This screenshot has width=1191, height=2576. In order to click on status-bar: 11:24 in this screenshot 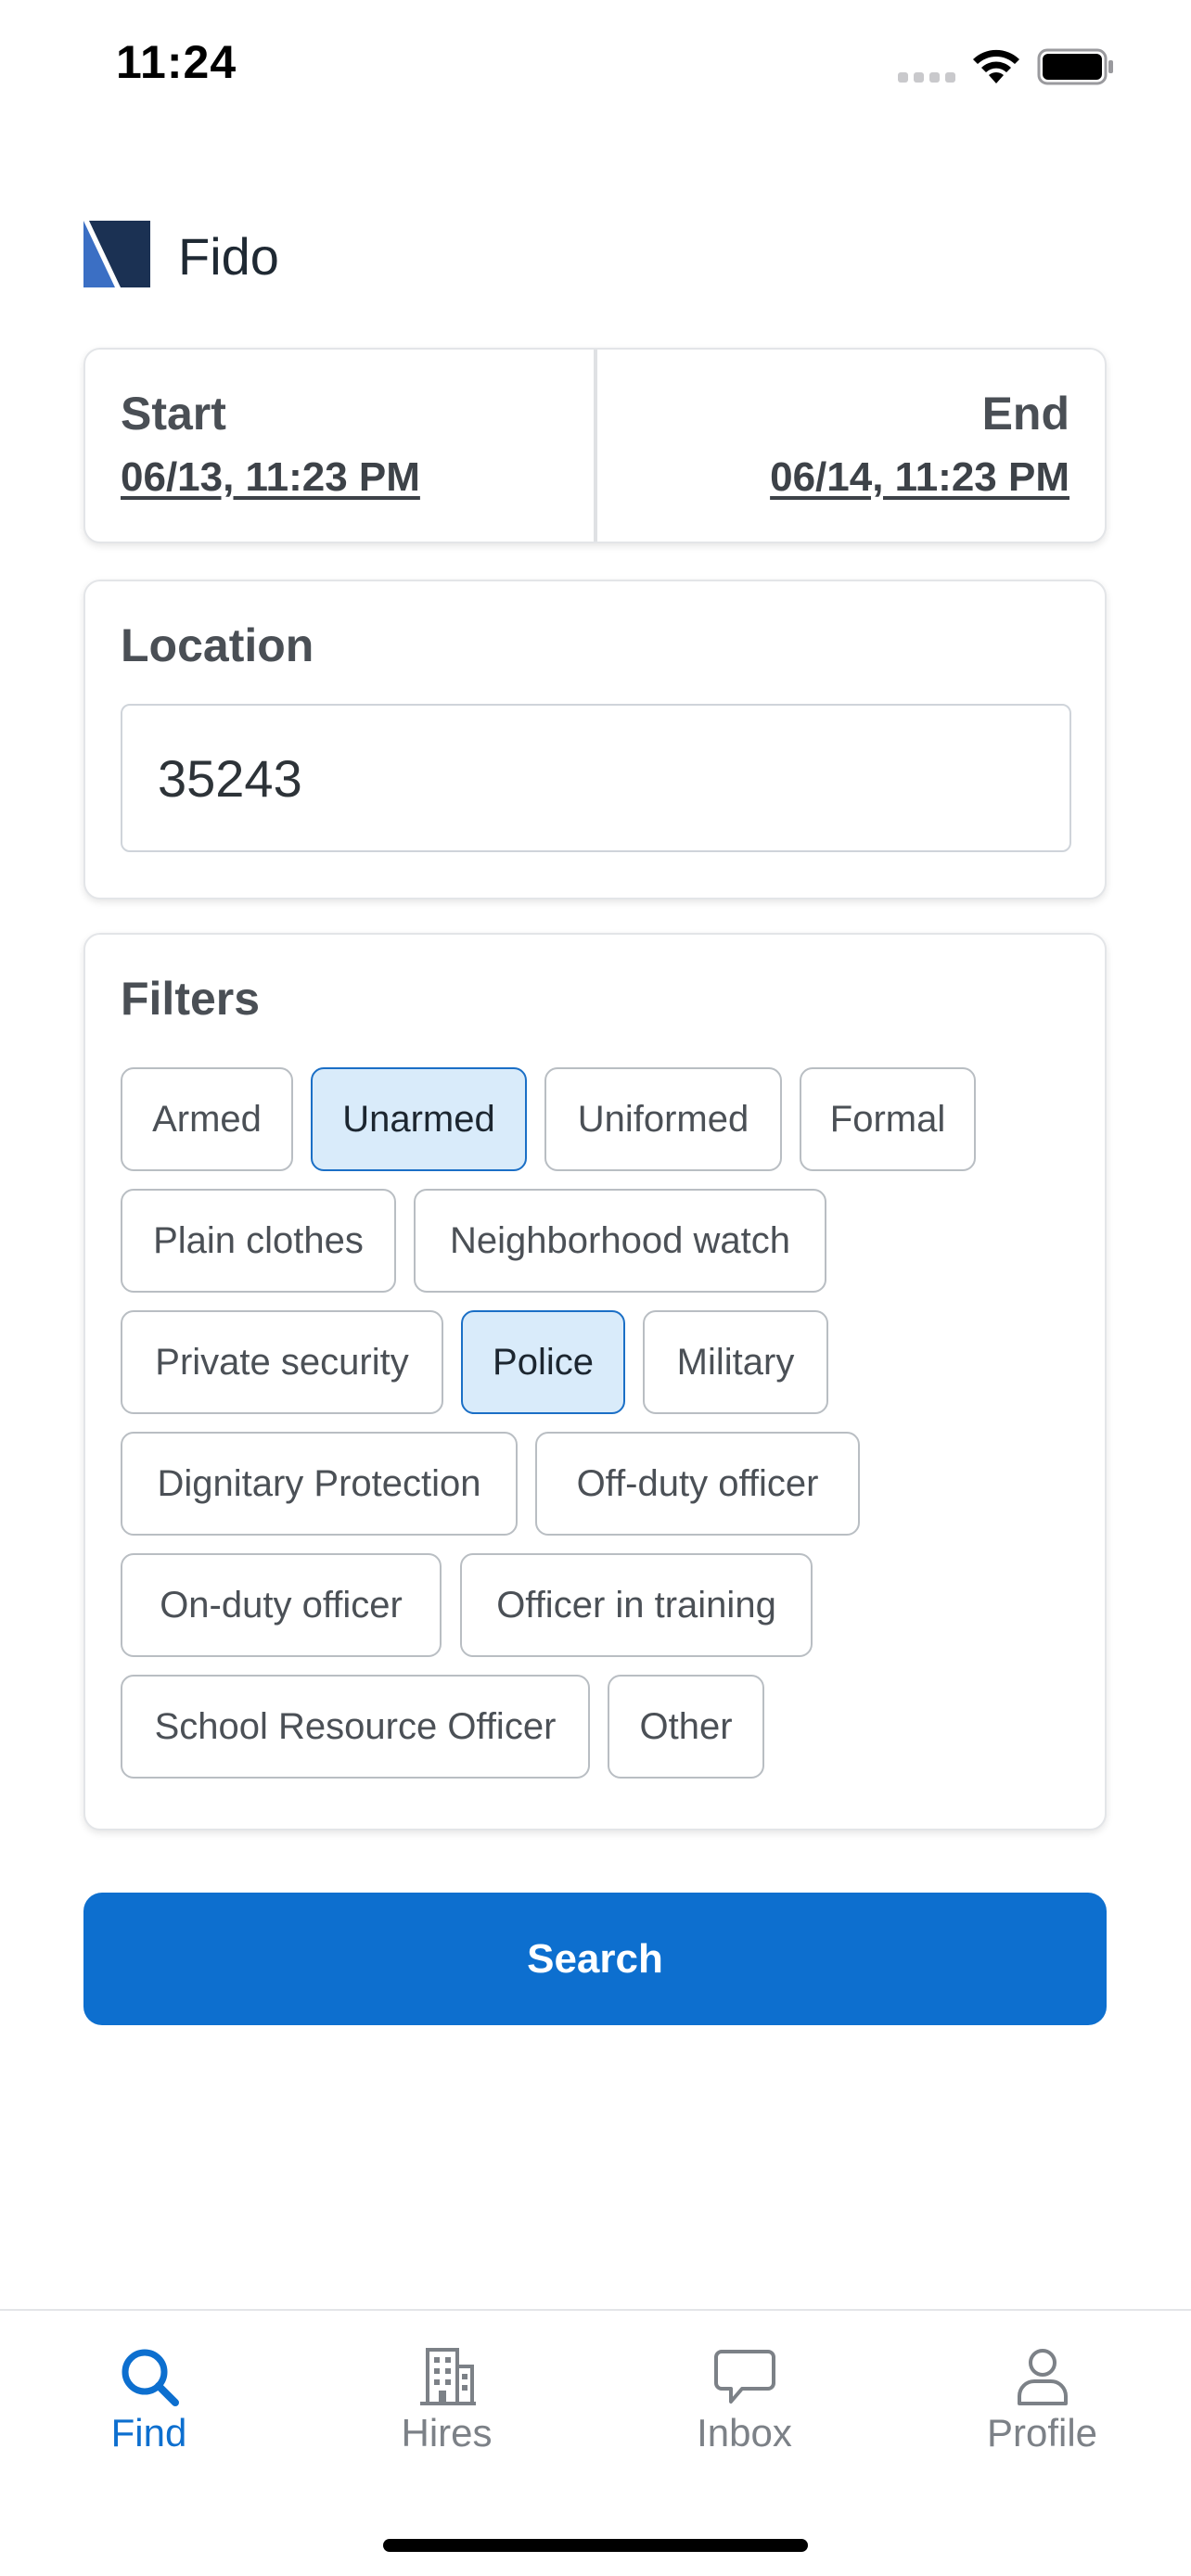, I will do `click(595, 69)`.